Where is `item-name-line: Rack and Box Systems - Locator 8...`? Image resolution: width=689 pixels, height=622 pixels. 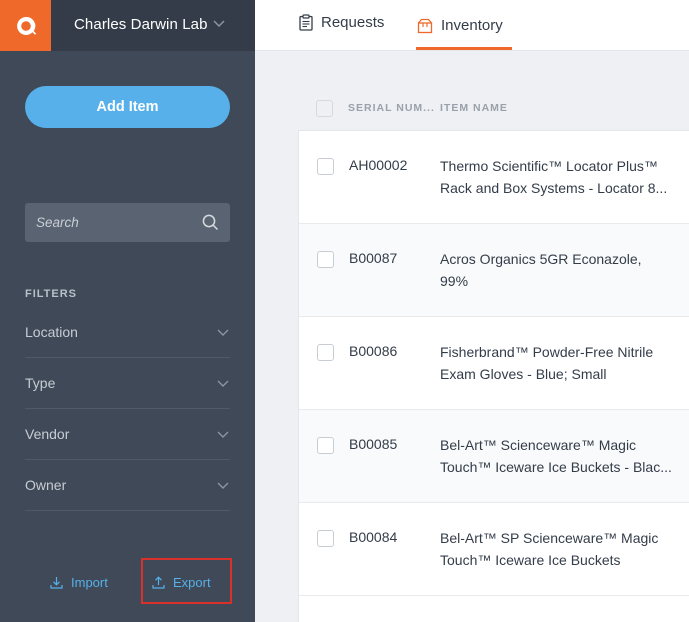 item-name-line: Rack and Box Systems - Locator 8... is located at coordinates (554, 188).